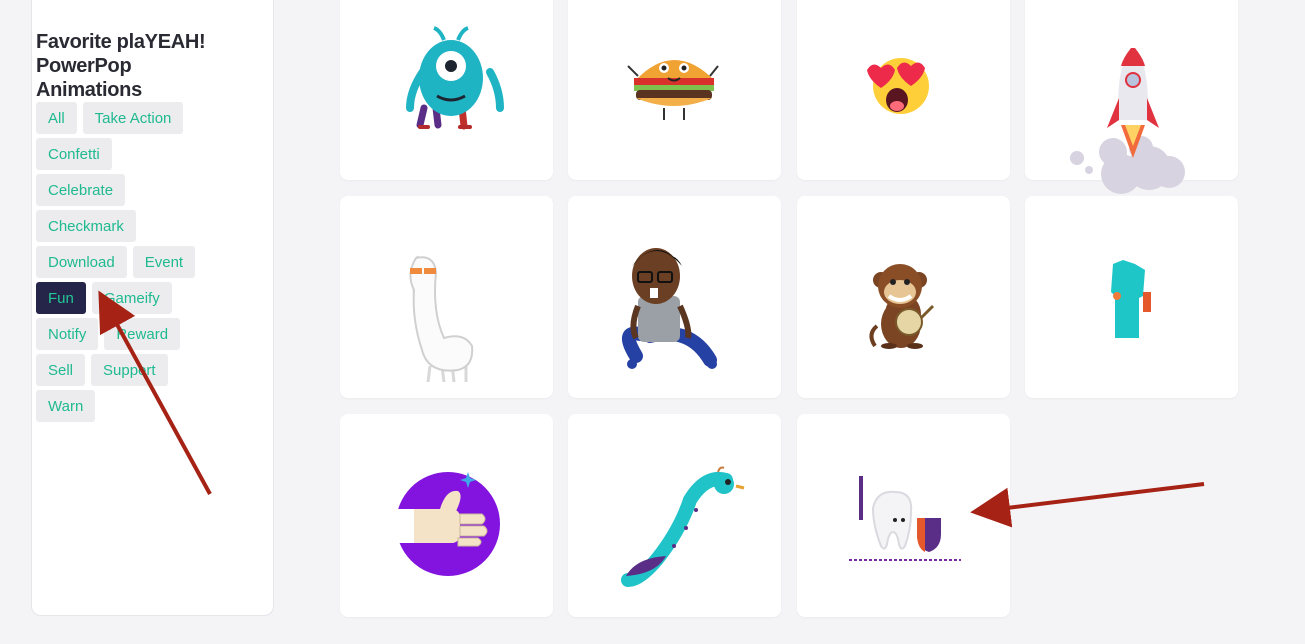  Describe the element at coordinates (455, 78) in the screenshot. I see `one-eyed-monster-icon` at that location.